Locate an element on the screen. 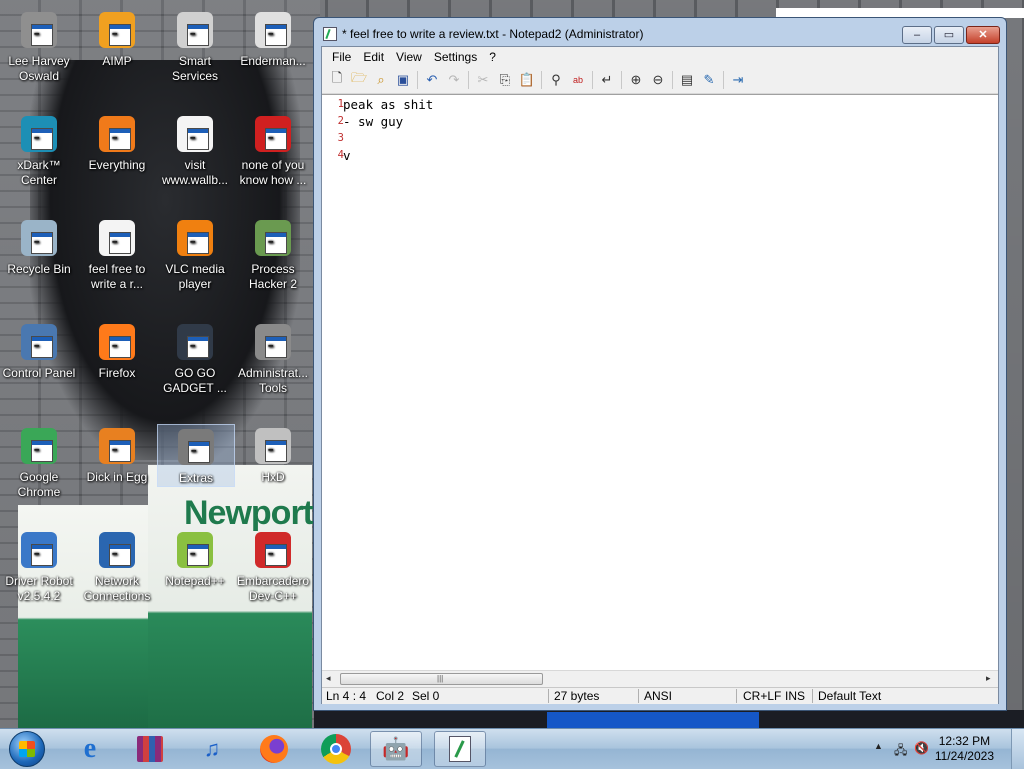  devcpp-icon is located at coordinates (273, 550).